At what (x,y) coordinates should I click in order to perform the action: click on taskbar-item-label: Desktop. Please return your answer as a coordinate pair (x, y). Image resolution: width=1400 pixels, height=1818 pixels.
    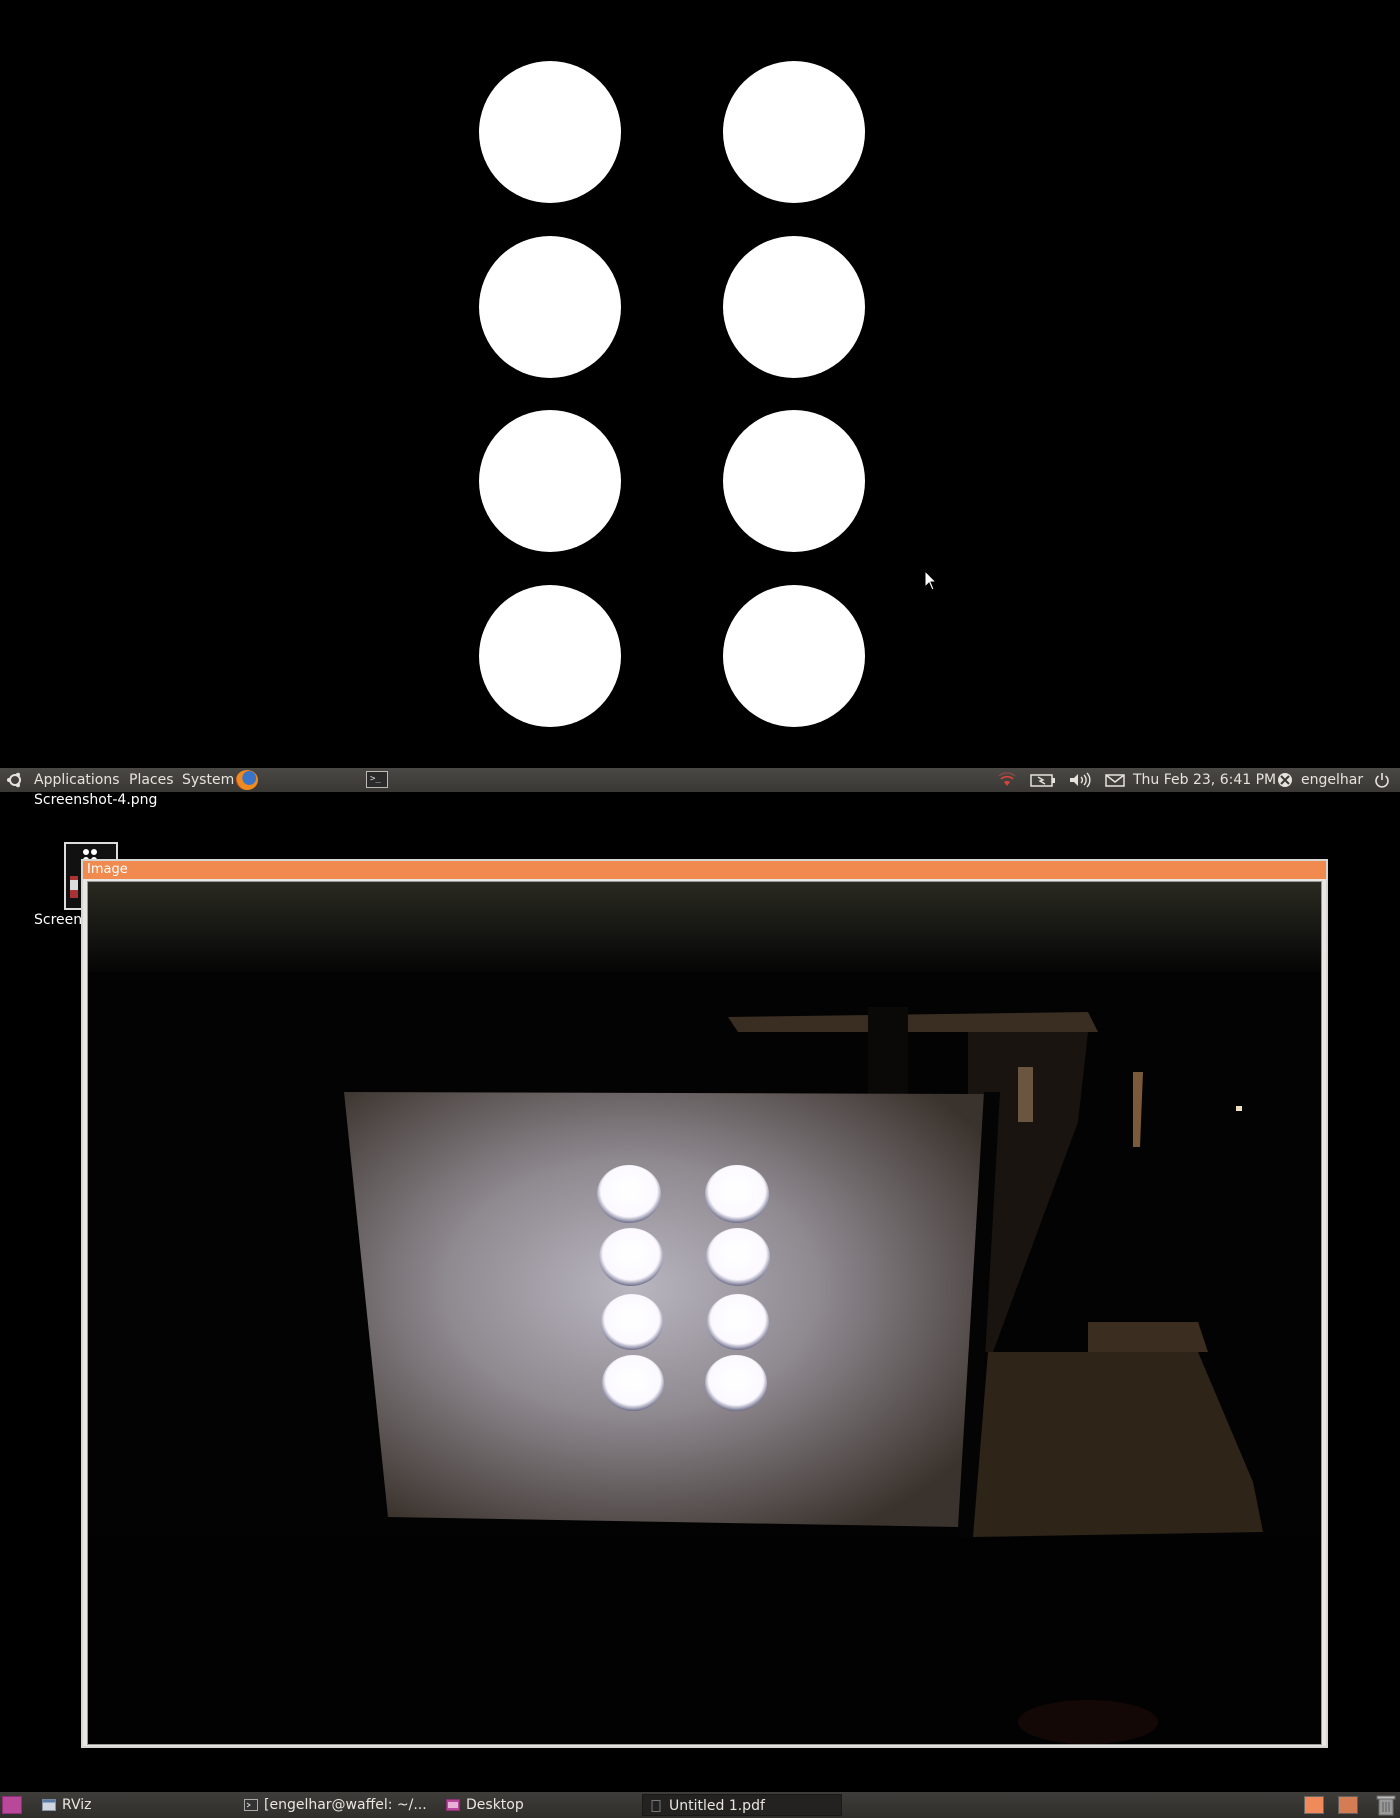
    Looking at the image, I should click on (495, 1805).